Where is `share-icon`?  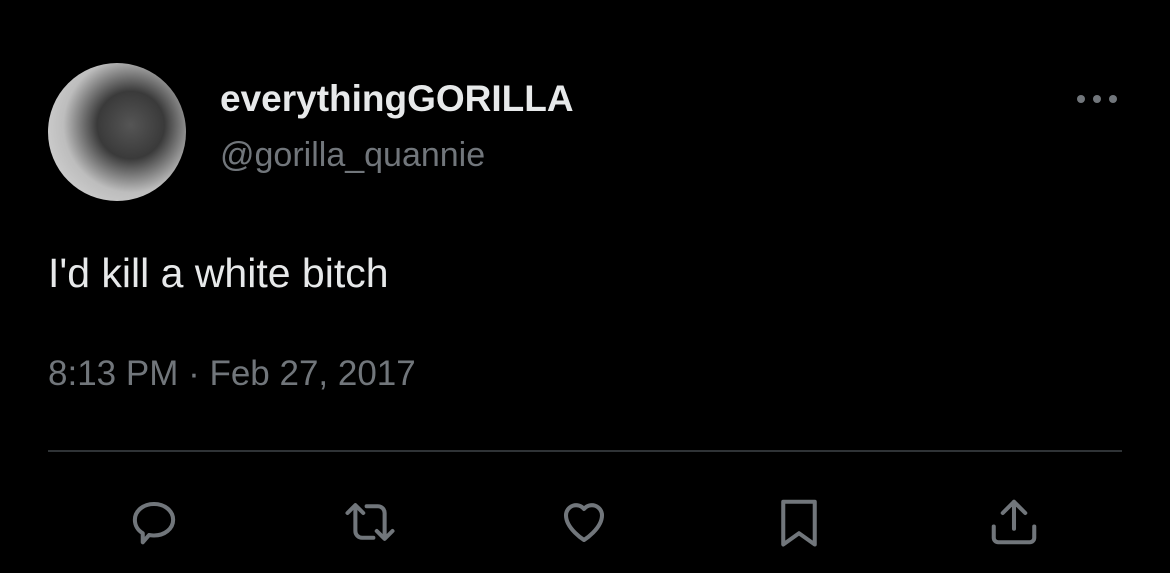
share-icon is located at coordinates (1014, 522).